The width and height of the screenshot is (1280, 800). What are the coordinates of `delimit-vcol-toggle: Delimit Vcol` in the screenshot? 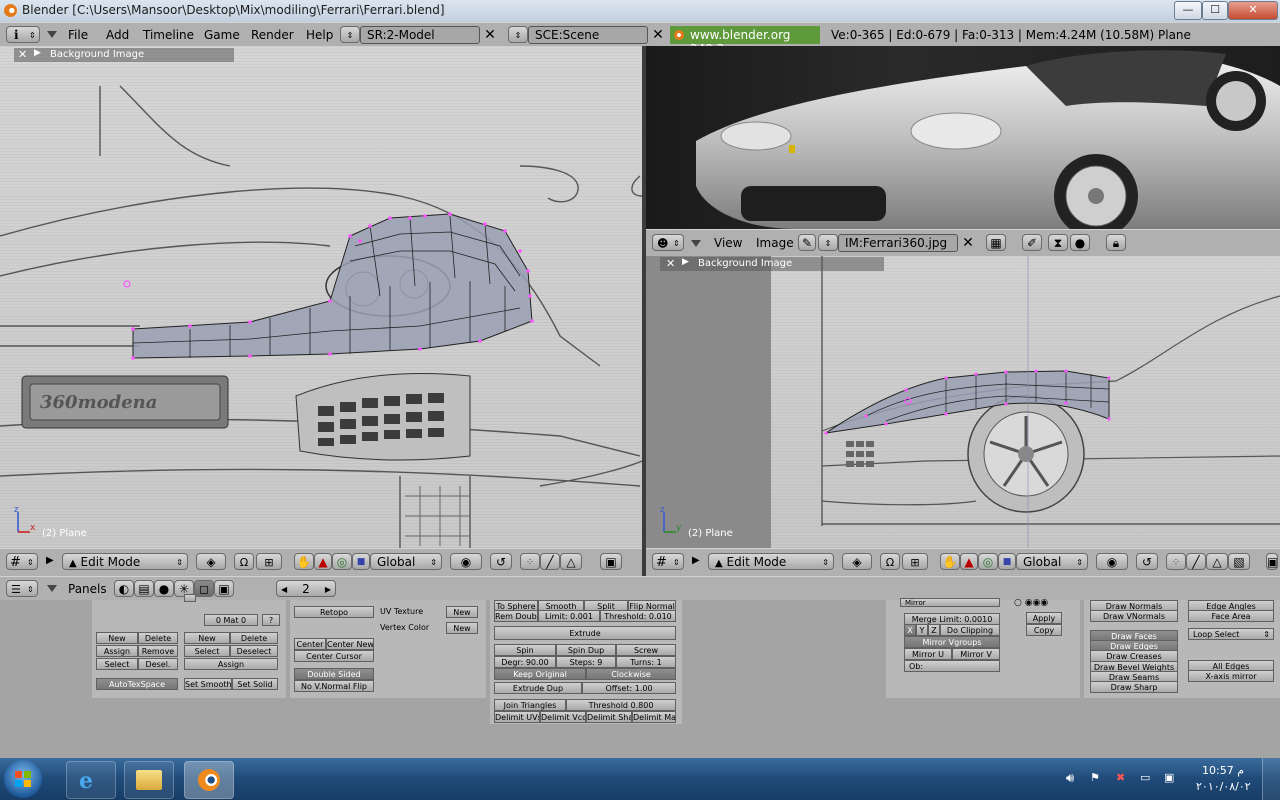 It's located at (563, 717).